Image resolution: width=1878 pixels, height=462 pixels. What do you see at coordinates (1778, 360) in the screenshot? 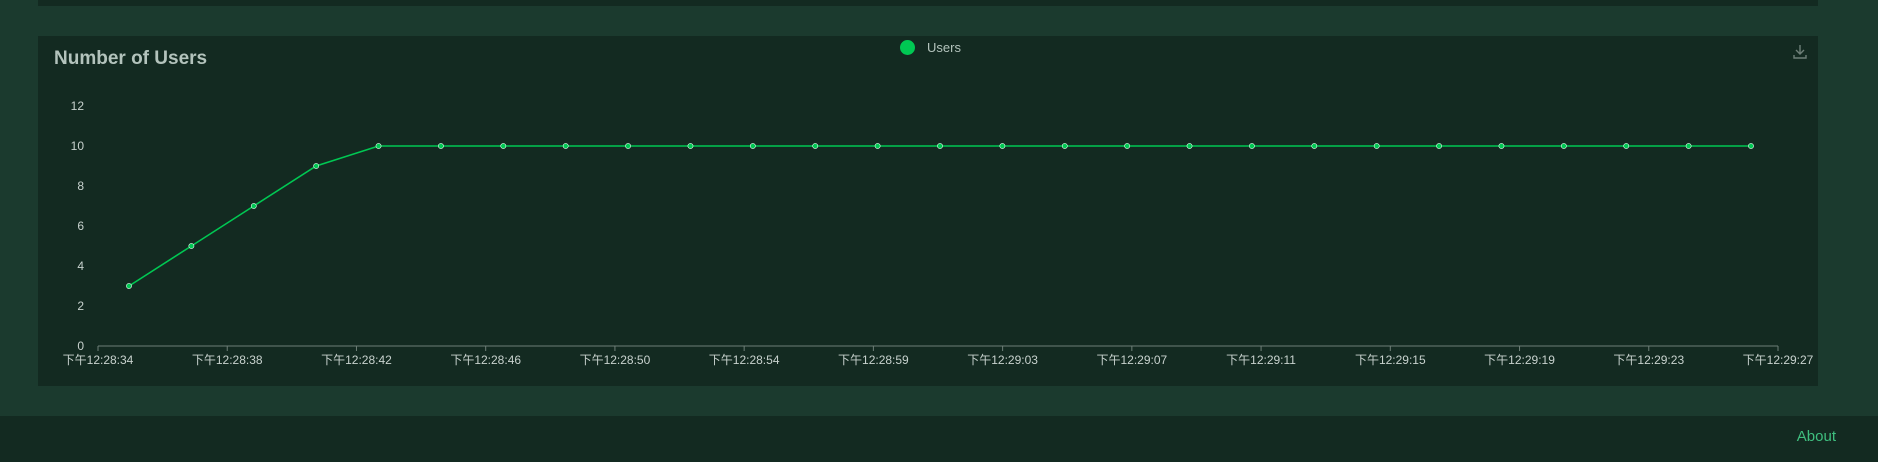
I see `x-tick-label: 下午12:29:27` at bounding box center [1778, 360].